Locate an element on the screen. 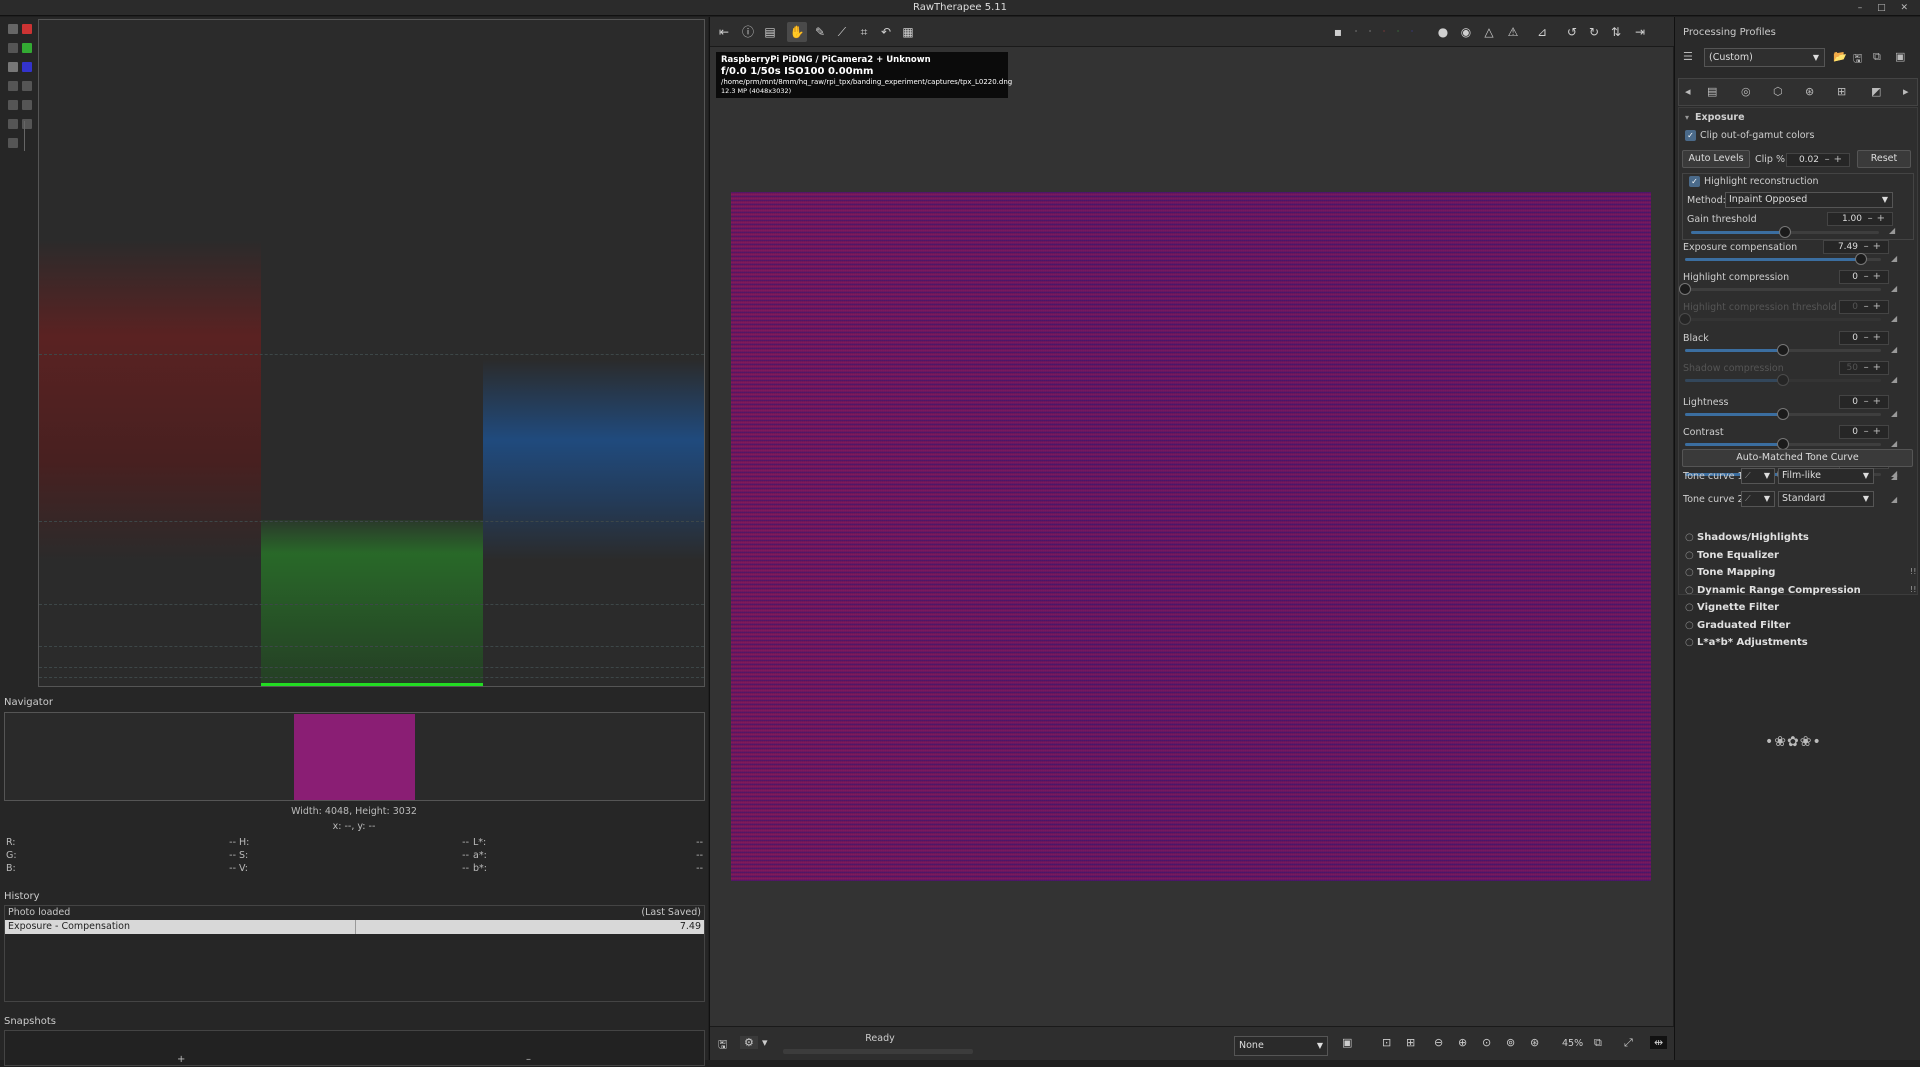 This screenshot has width=1920, height=1067. crop-icon: ⌗ is located at coordinates (864, 32).